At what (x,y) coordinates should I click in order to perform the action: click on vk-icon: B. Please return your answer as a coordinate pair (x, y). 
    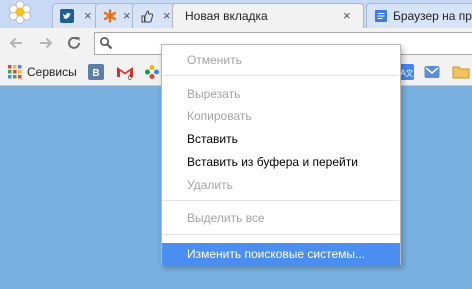
    Looking at the image, I should click on (96, 72).